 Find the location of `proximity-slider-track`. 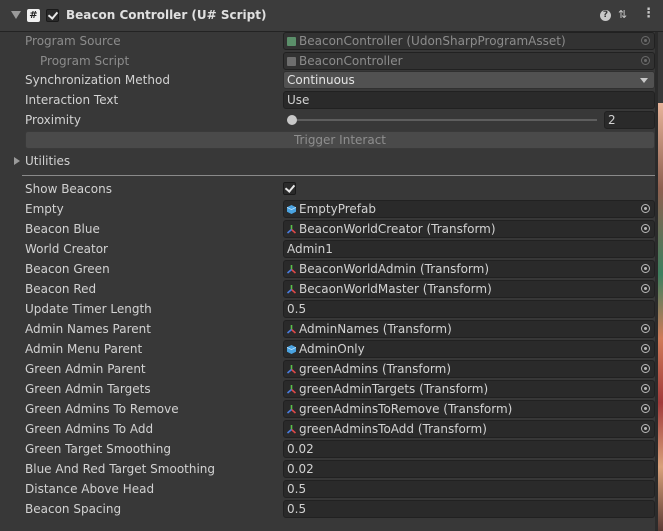

proximity-slider-track is located at coordinates (442, 120).